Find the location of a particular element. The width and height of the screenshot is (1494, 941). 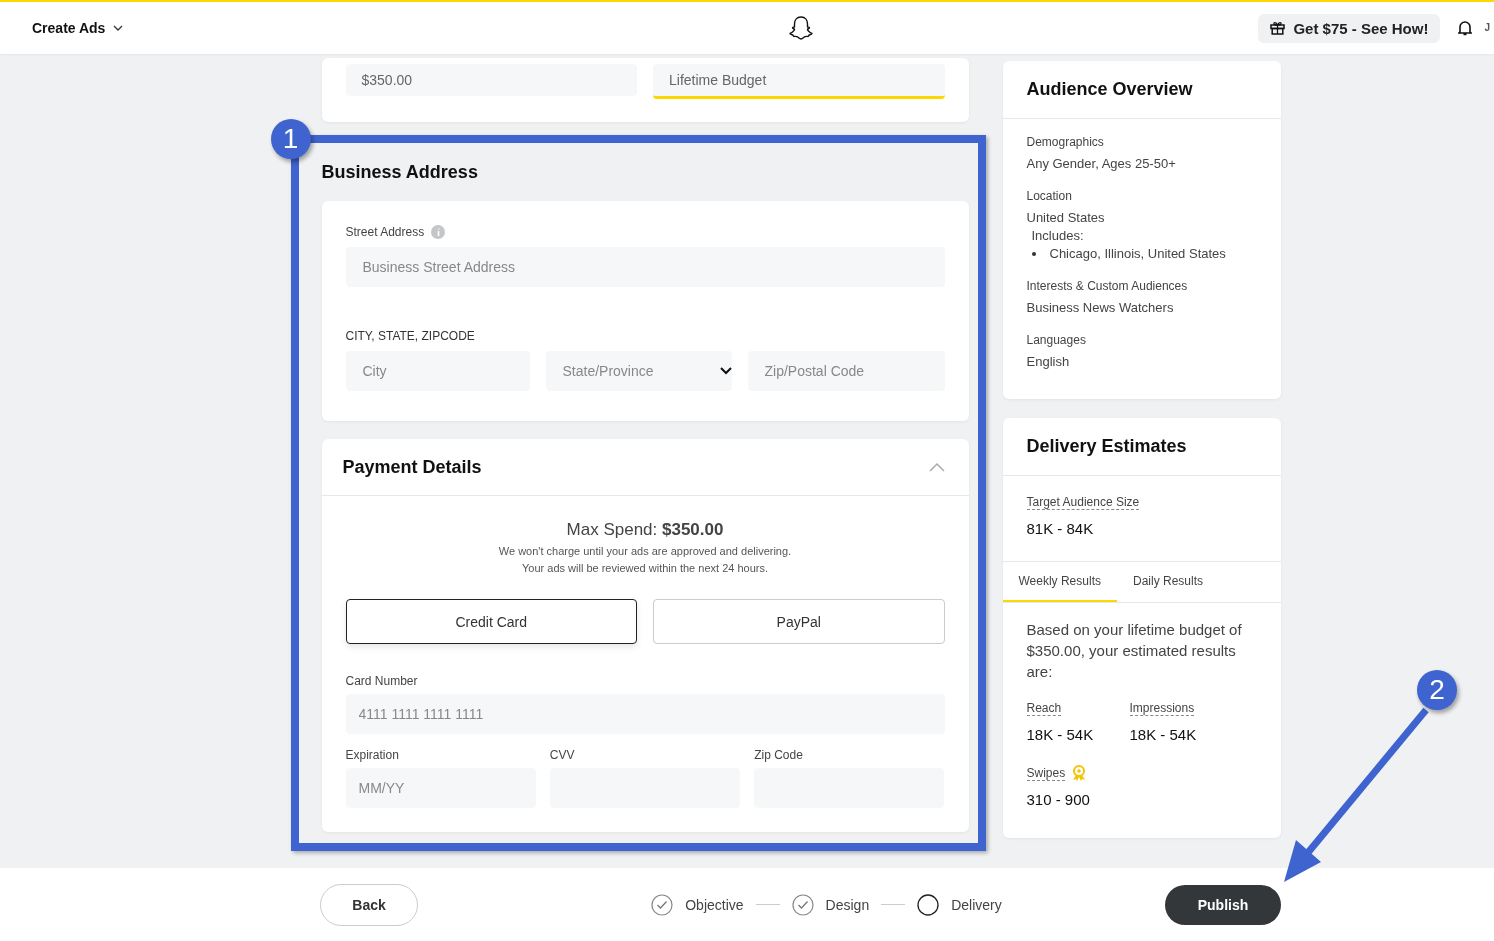

audience-label: Demographics is located at coordinates (1065, 142).